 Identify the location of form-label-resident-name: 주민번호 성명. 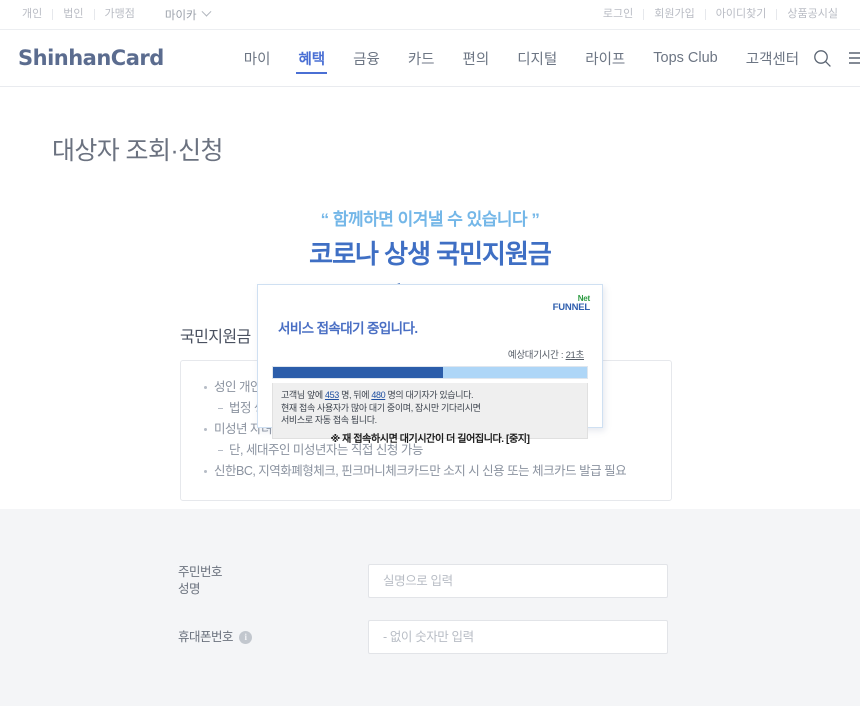
(273, 581).